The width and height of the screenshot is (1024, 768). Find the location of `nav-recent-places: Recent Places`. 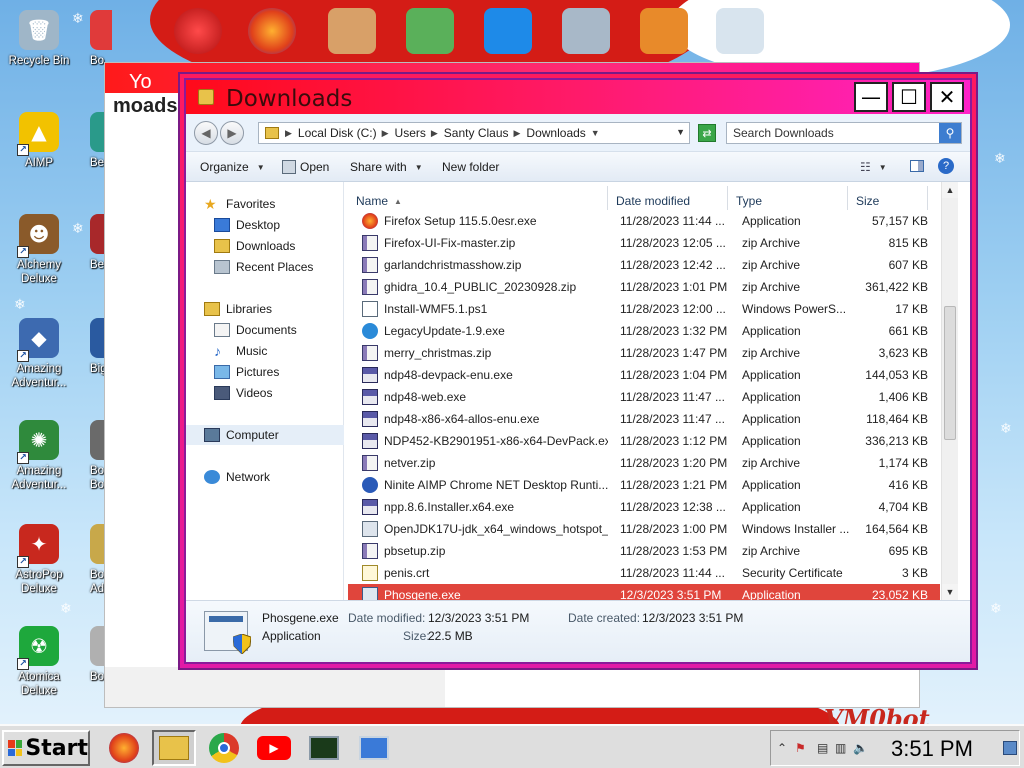

nav-recent-places: Recent Places is located at coordinates (265, 267).